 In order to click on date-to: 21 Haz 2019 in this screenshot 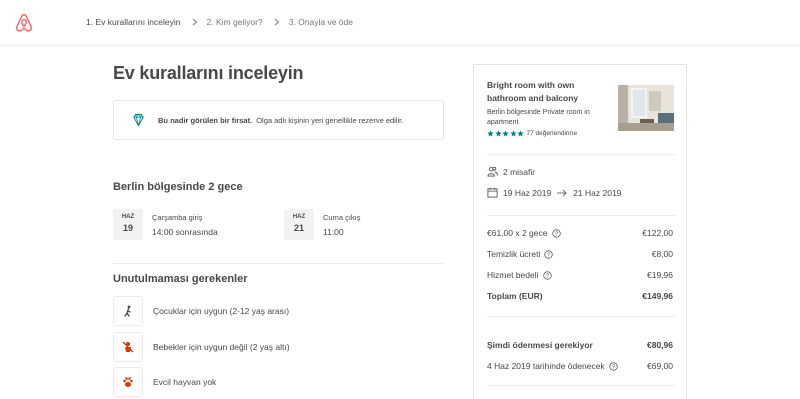, I will do `click(597, 192)`.